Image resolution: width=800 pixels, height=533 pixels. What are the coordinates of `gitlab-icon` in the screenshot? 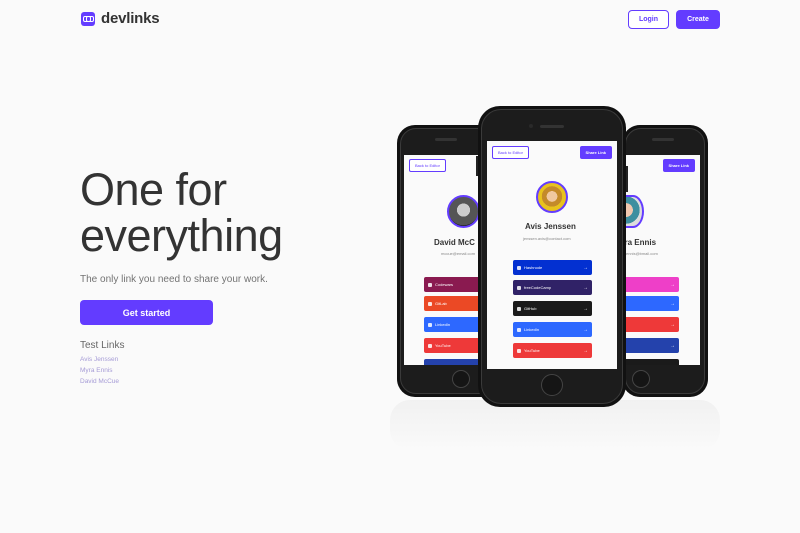 It's located at (430, 303).